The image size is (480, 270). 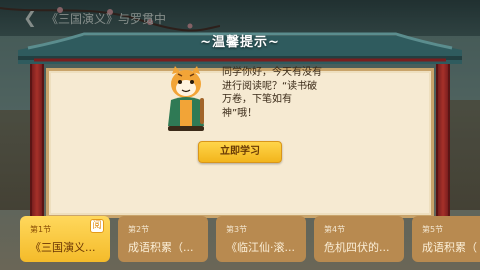 I want to click on dialog-title: ~温馨提示~, so click(x=240, y=42).